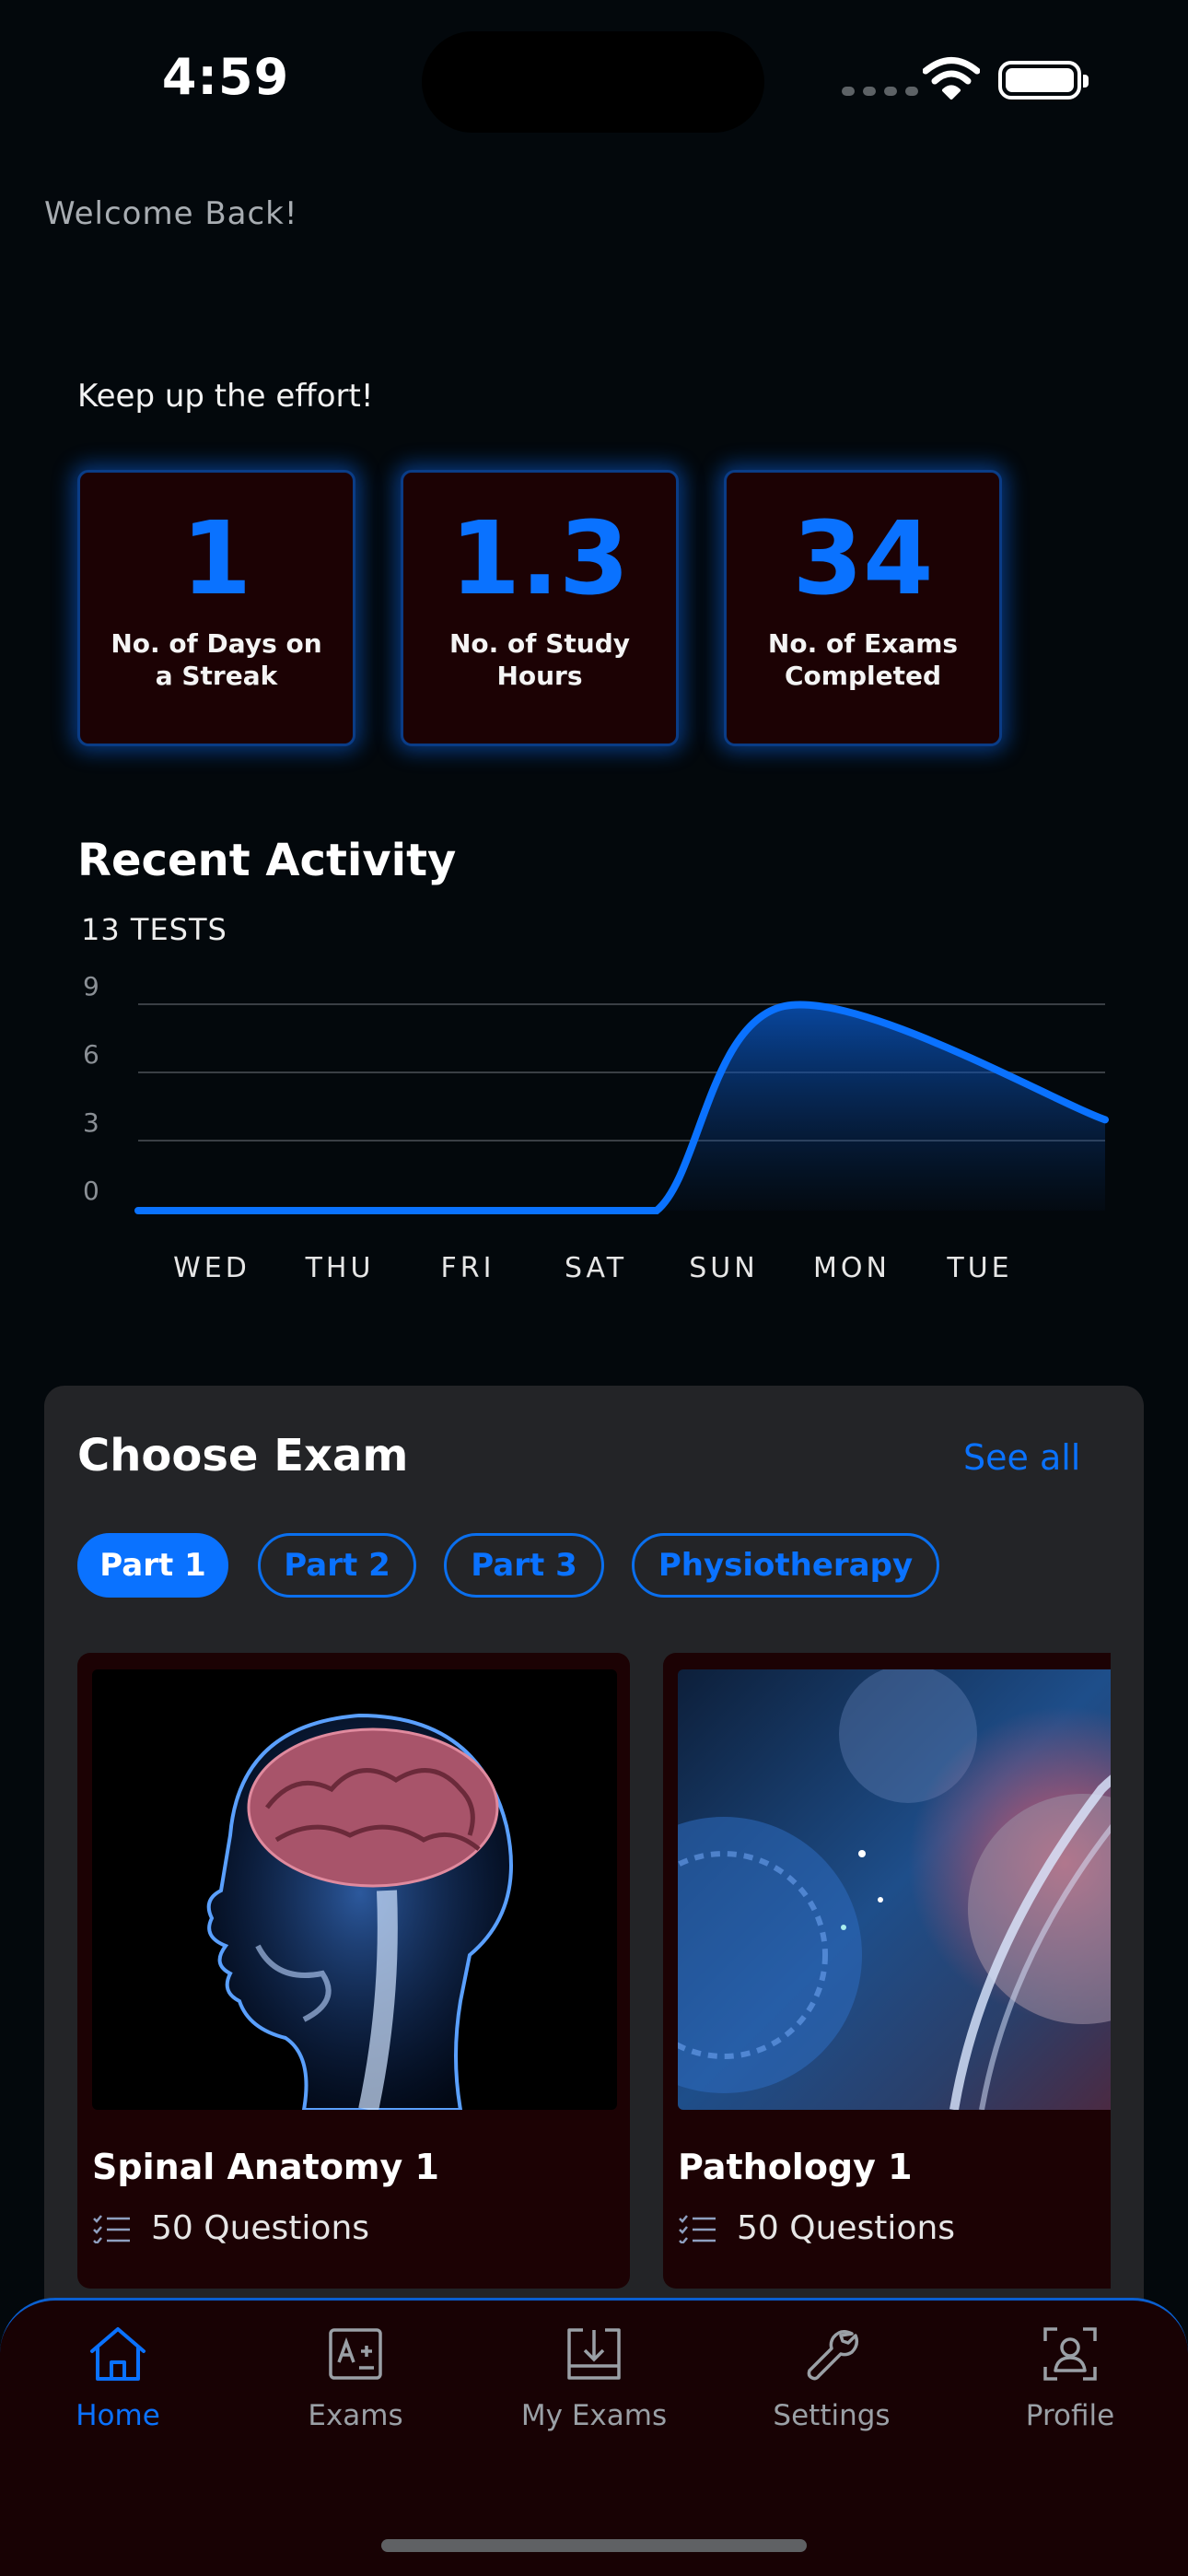 This screenshot has width=1188, height=2576. Describe the element at coordinates (91, 1191) in the screenshot. I see `y-tick-label: 0` at that location.